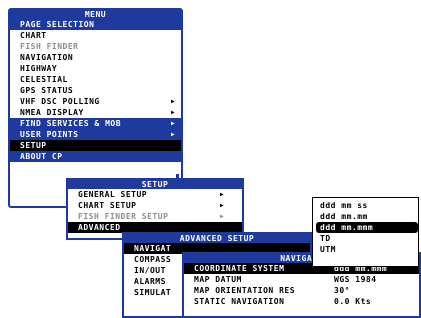 The width and height of the screenshot is (421, 318). Describe the element at coordinates (95, 24) in the screenshot. I see `page-selection-header: PAGE SELECTION` at that location.